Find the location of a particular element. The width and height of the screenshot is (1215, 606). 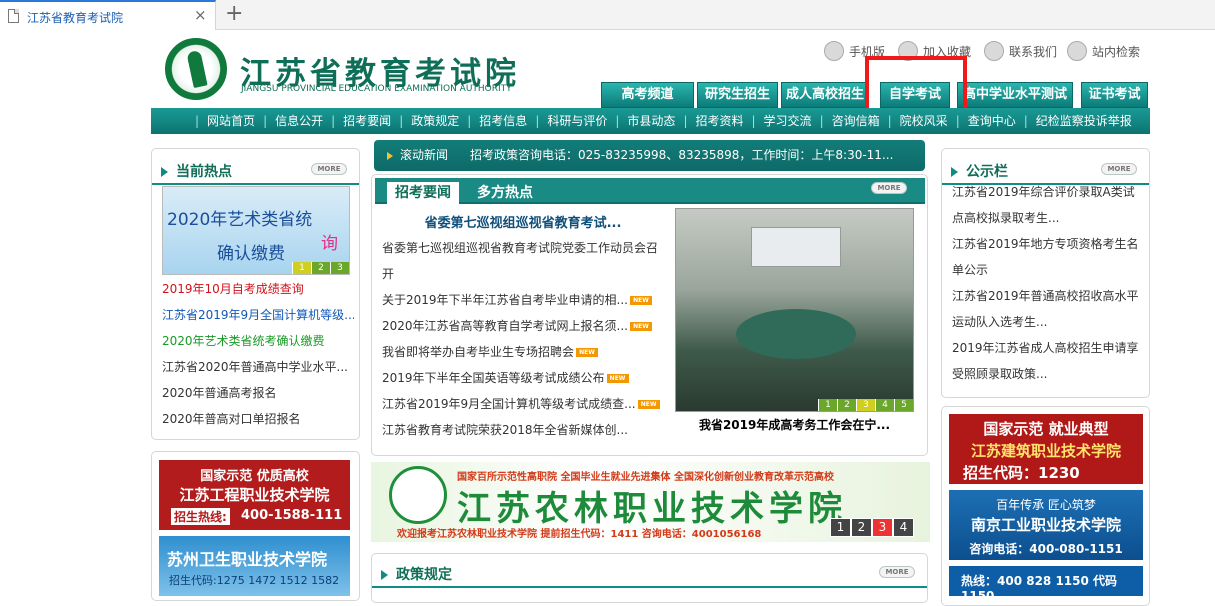

ad-jiangsu-engineering: 国家示范 优质高校 江苏工程职业技术学院 招生热线: 400-1588-111 is located at coordinates (254, 495).